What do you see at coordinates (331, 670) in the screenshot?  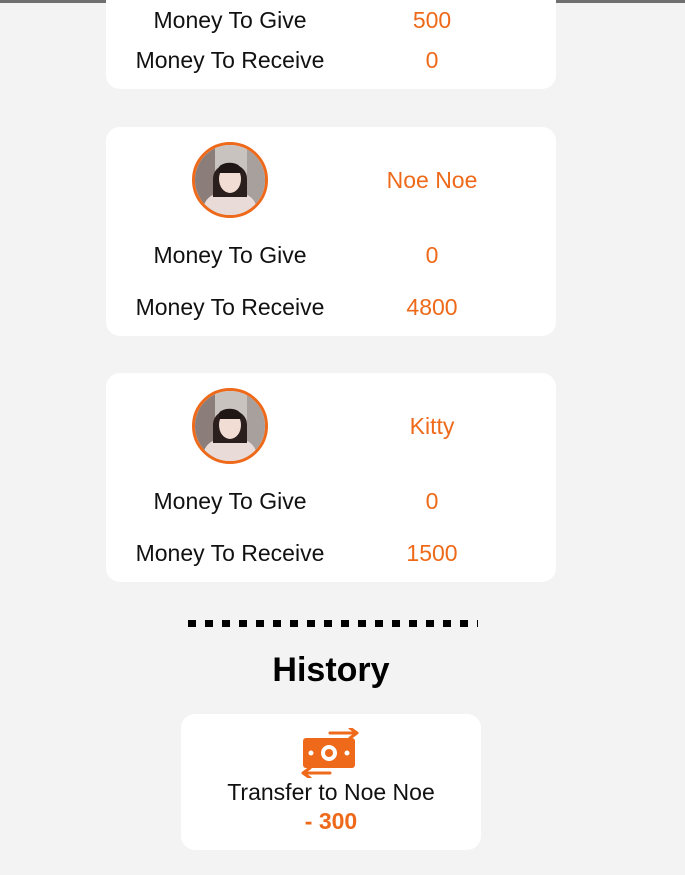 I see `history-heading: History` at bounding box center [331, 670].